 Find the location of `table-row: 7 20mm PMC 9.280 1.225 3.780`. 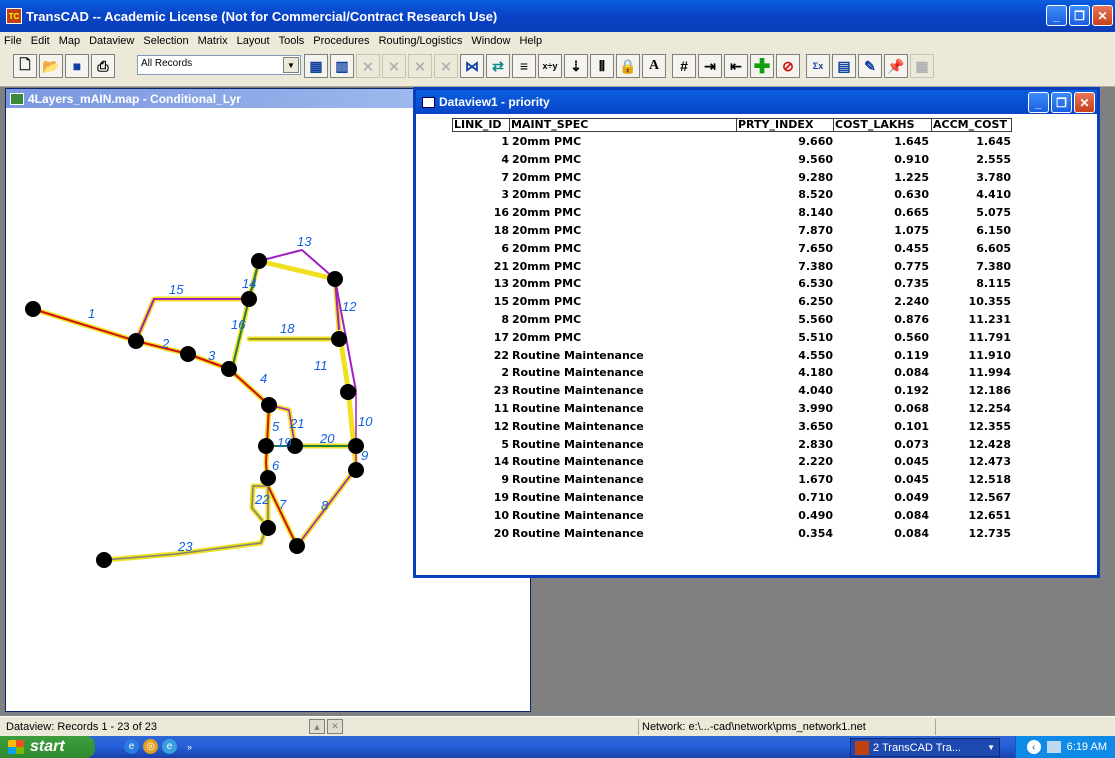

table-row: 7 20mm PMC 9.280 1.225 3.780 is located at coordinates (756, 179).